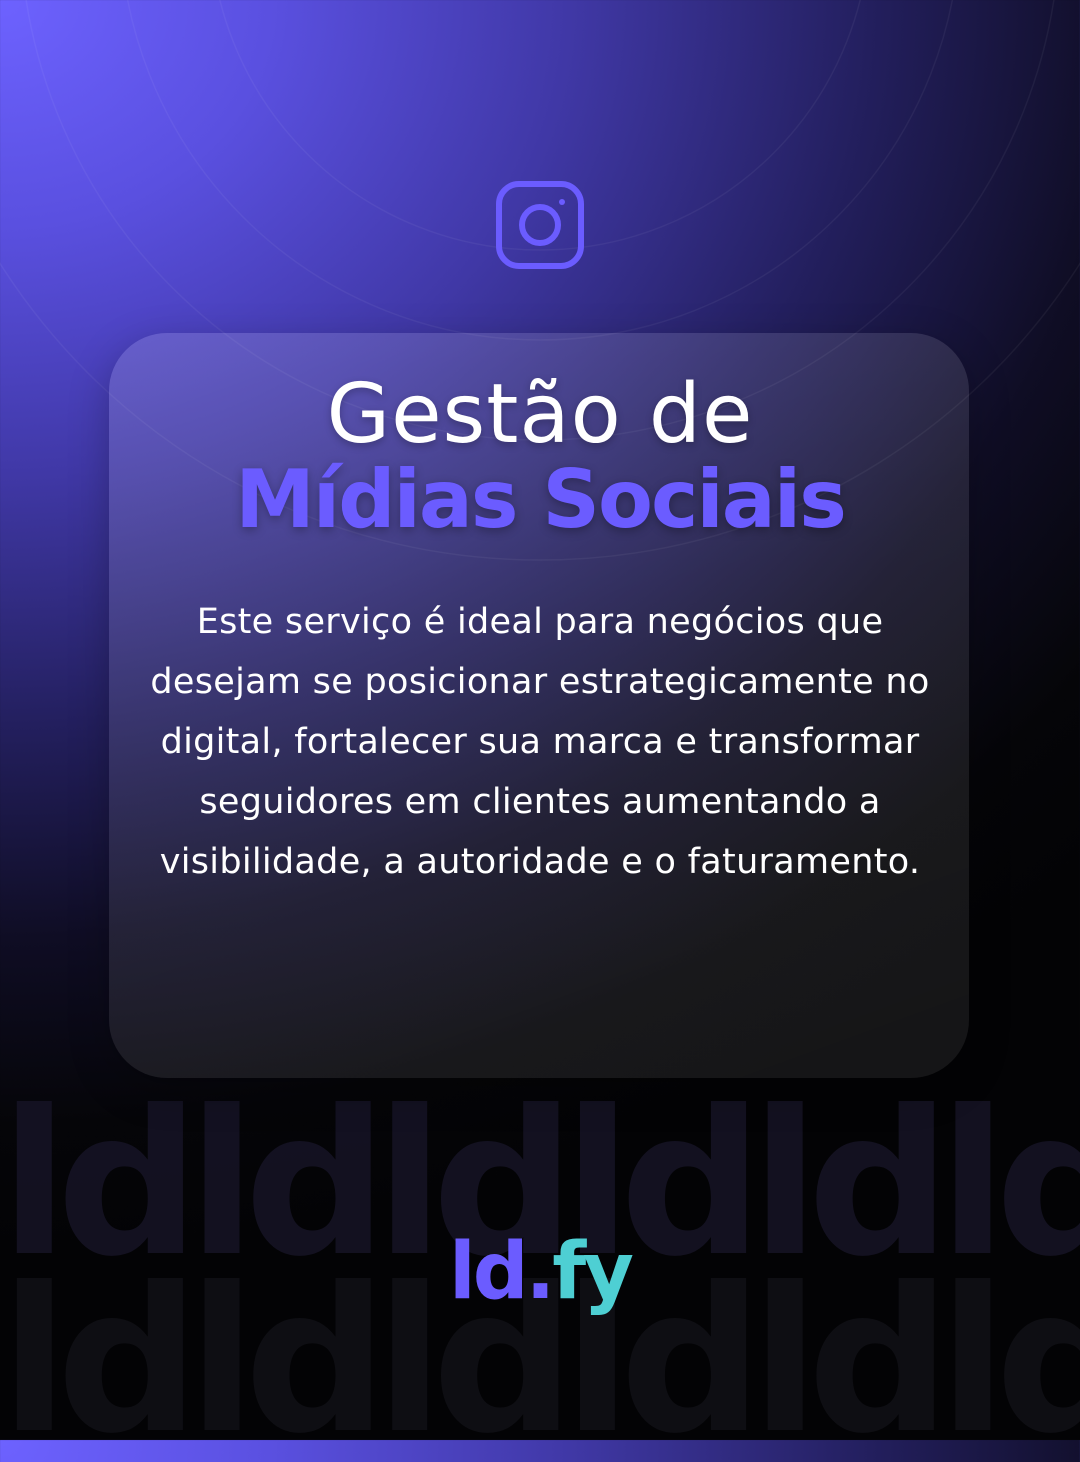 The width and height of the screenshot is (1080, 1462). I want to click on page-title-highlight: Mídias Sociais, so click(541, 499).